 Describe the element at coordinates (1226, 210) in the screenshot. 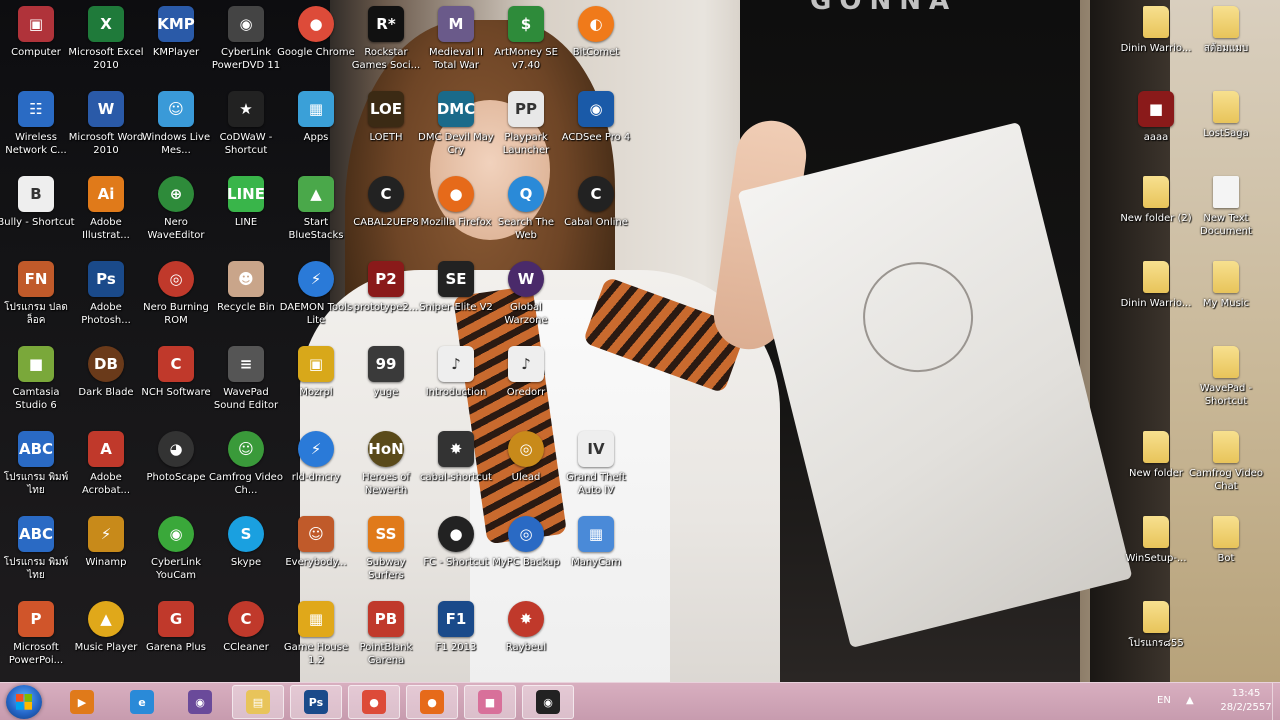

I see `desktop-icon: New Text Document` at that location.